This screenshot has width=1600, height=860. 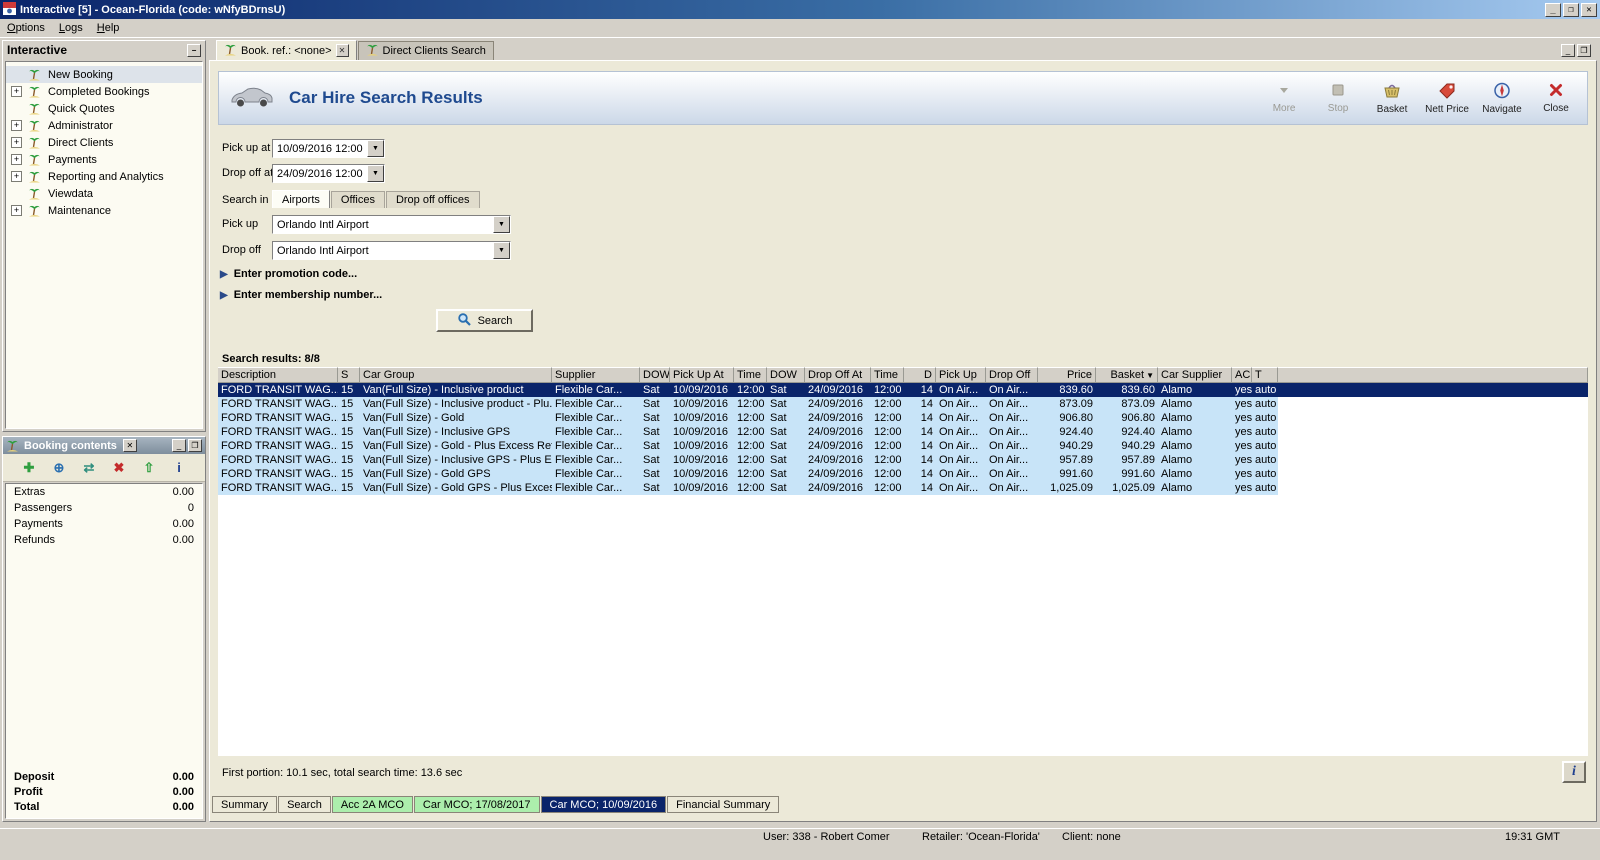 I want to click on sidebar-item-maintenance: + Maintenance, so click(x=104, y=210).